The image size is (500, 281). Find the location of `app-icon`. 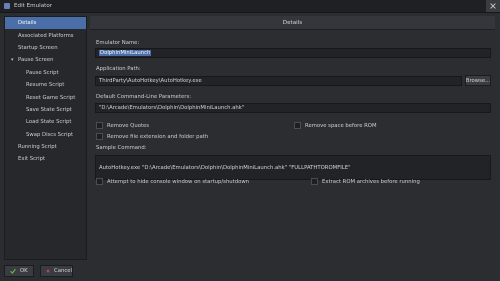

app-icon is located at coordinates (7, 6).